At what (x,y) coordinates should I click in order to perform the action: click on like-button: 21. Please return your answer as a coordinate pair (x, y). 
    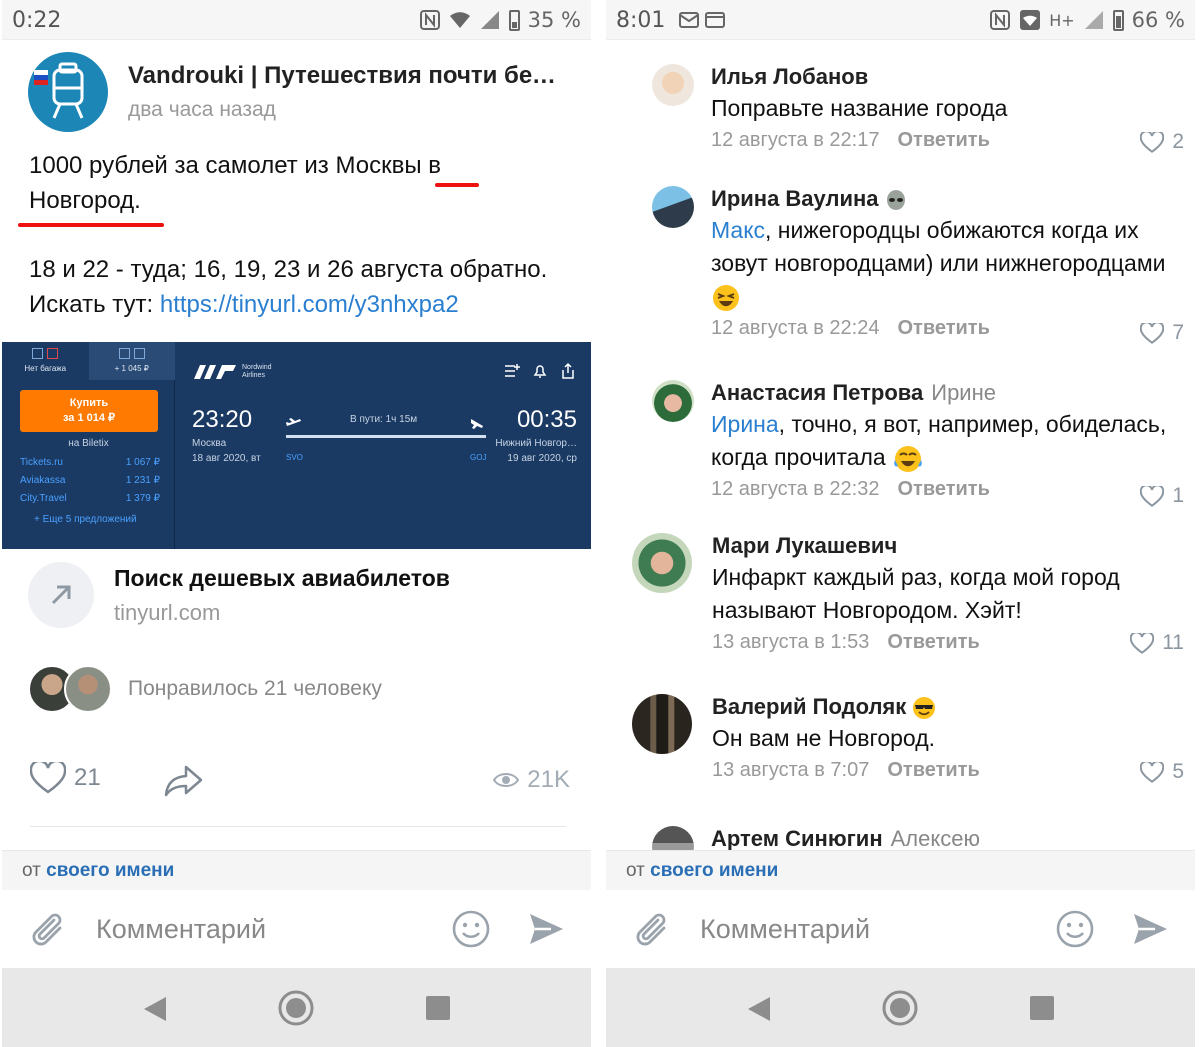
    Looking at the image, I should click on (65, 778).